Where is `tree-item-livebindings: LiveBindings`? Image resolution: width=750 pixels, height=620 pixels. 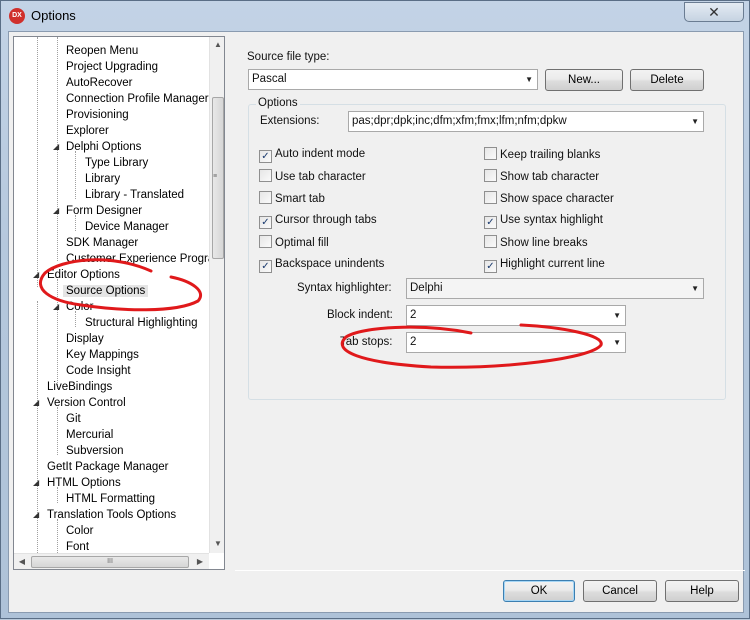 tree-item-livebindings: LiveBindings is located at coordinates (79, 387).